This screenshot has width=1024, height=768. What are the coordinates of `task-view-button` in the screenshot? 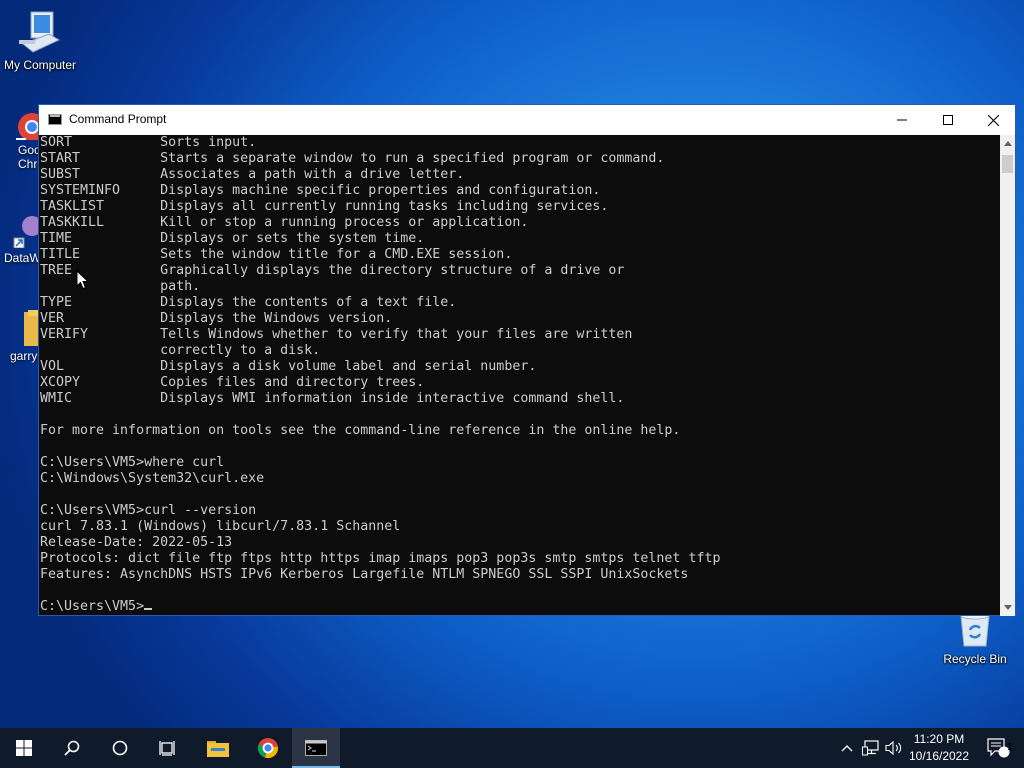 It's located at (168, 748).